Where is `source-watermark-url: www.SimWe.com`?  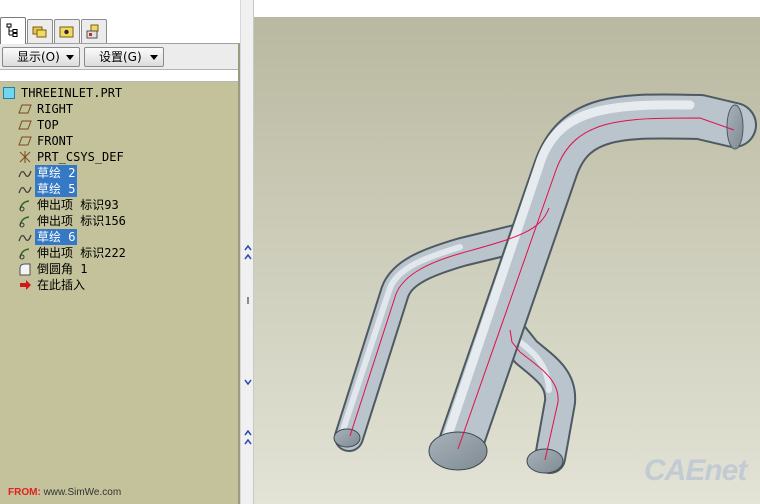 source-watermark-url: www.SimWe.com is located at coordinates (82, 492).